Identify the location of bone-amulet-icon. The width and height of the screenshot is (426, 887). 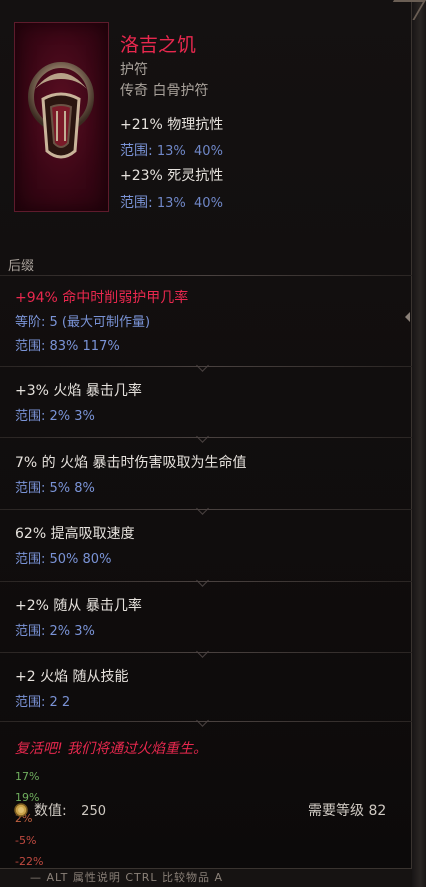
(61, 110).